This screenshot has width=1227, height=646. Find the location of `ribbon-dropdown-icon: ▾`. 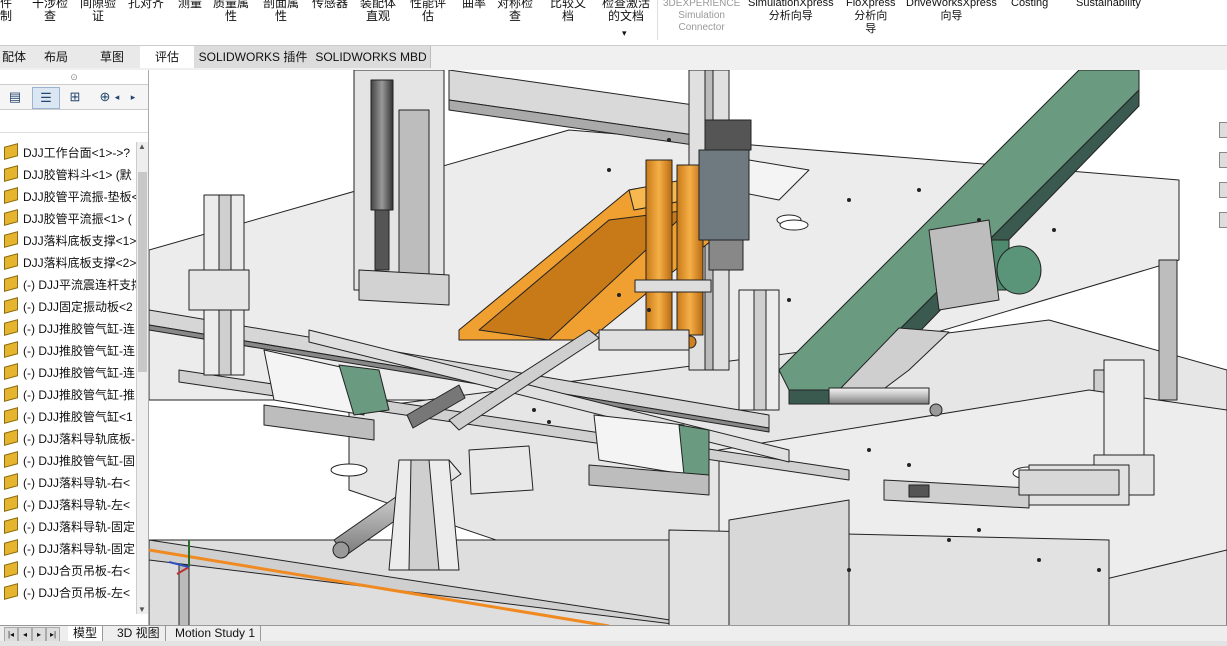

ribbon-dropdown-icon: ▾ is located at coordinates (624, 33).